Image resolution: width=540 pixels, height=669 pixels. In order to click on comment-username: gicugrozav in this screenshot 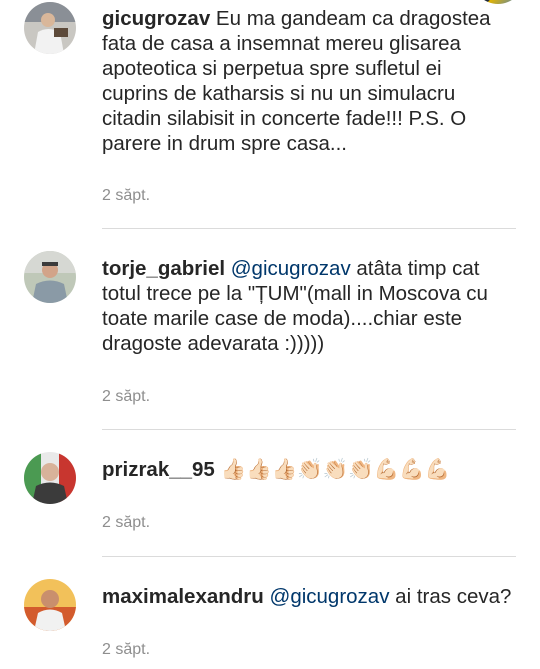, I will do `click(156, 18)`.